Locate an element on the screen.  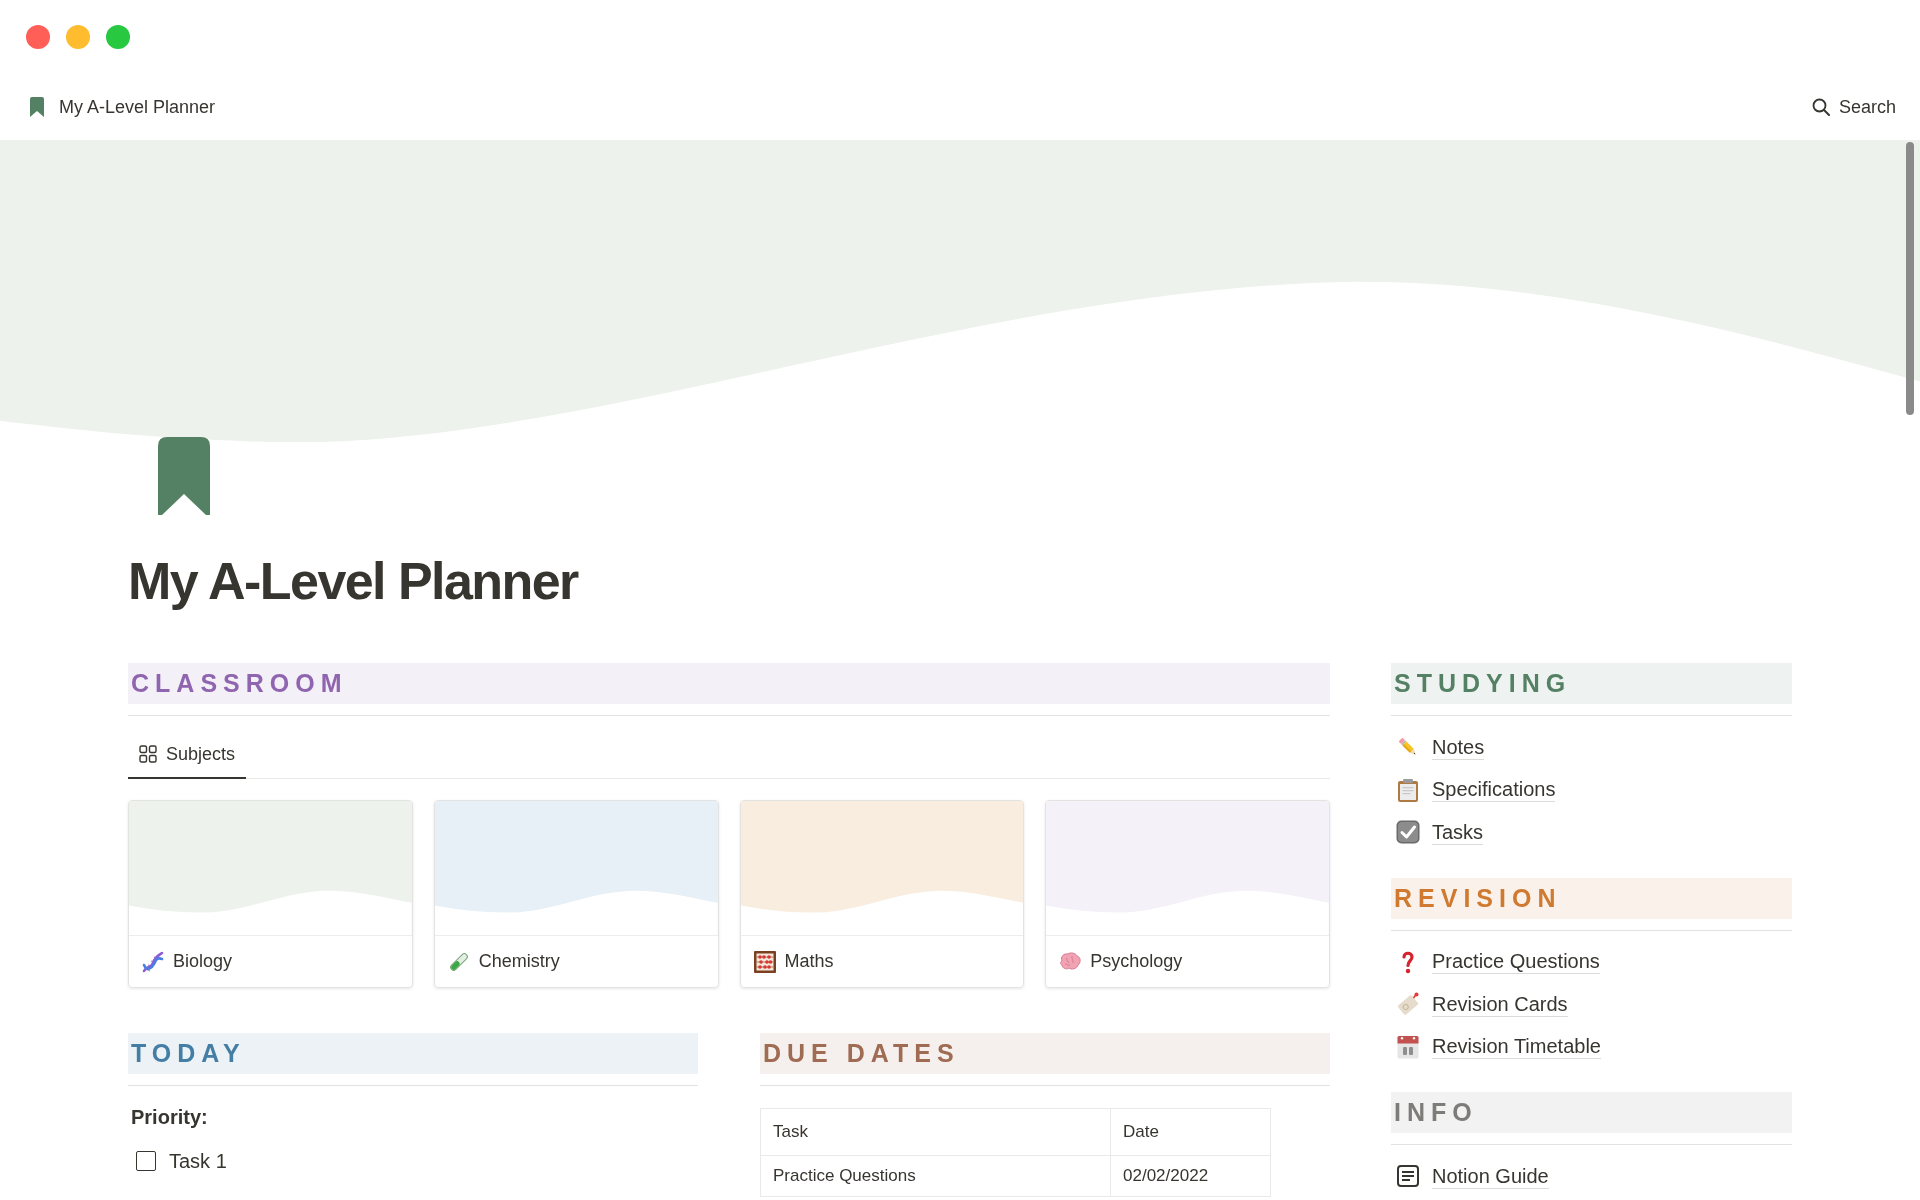
subject-name: Maths is located at coordinates (809, 961).